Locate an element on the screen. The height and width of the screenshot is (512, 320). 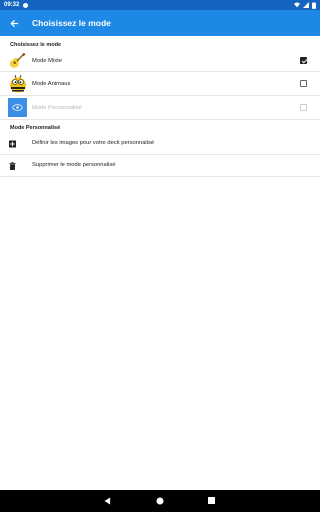
mode-row-personnalise: Mode Personnalisé is located at coordinates (160, 108).